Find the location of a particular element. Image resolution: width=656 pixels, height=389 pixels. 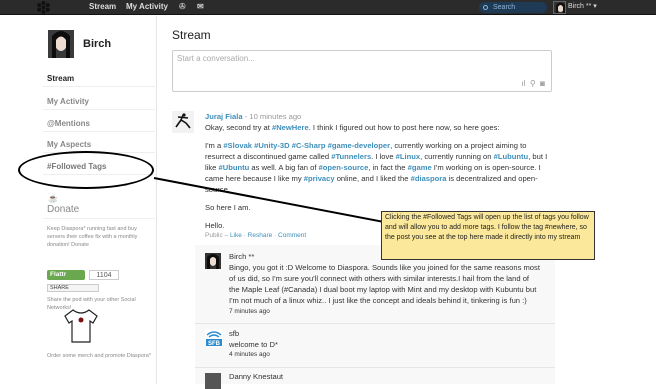

user-avatar is located at coordinates (559, 7).